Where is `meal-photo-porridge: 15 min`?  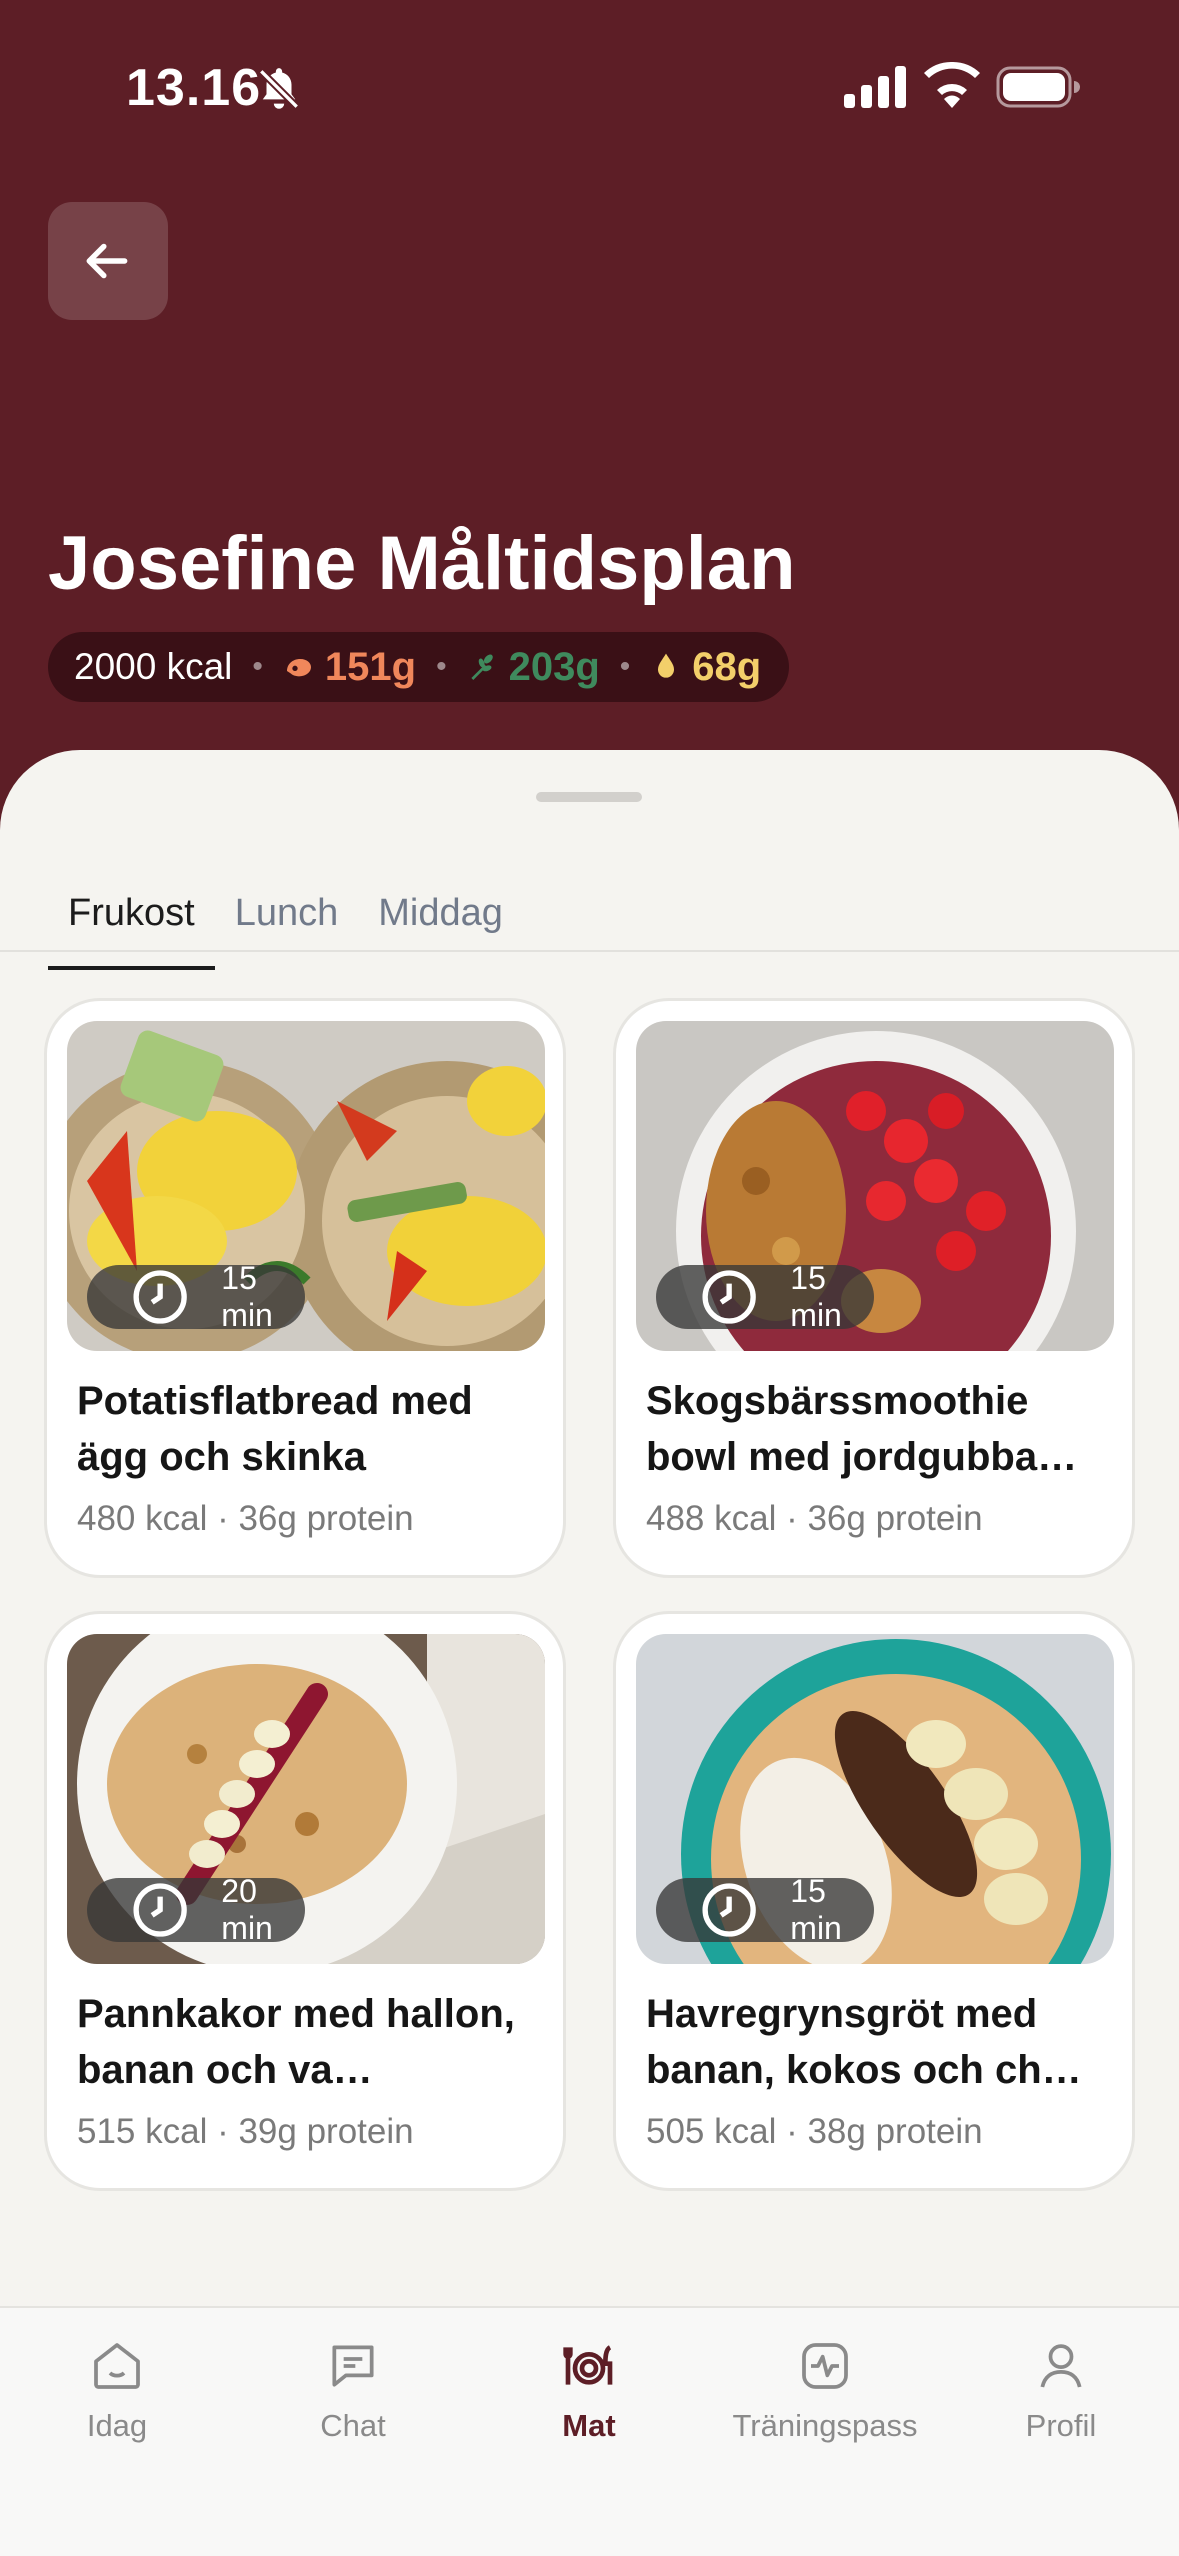
meal-photo-porridge: 15 min is located at coordinates (875, 1799).